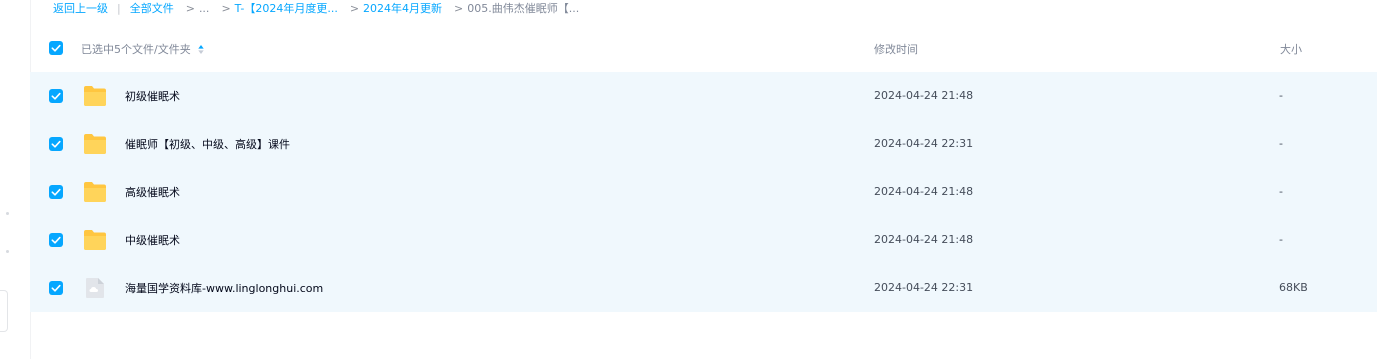 This screenshot has width=1377, height=359. Describe the element at coordinates (703, 51) in the screenshot. I see `file-list-header: 已选中5个文件/文件夹 修改时间 大小` at that location.